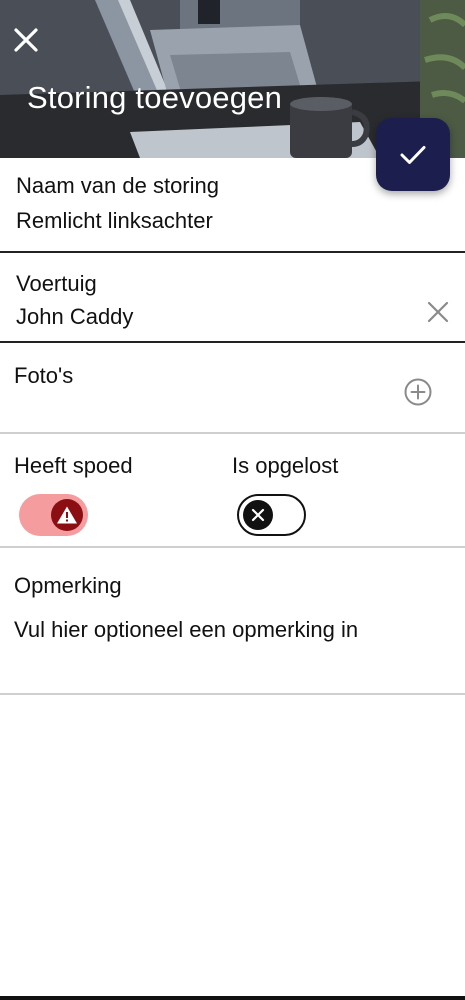 Image resolution: width=465 pixels, height=1000 pixels. I want to click on close-button, so click(26, 40).